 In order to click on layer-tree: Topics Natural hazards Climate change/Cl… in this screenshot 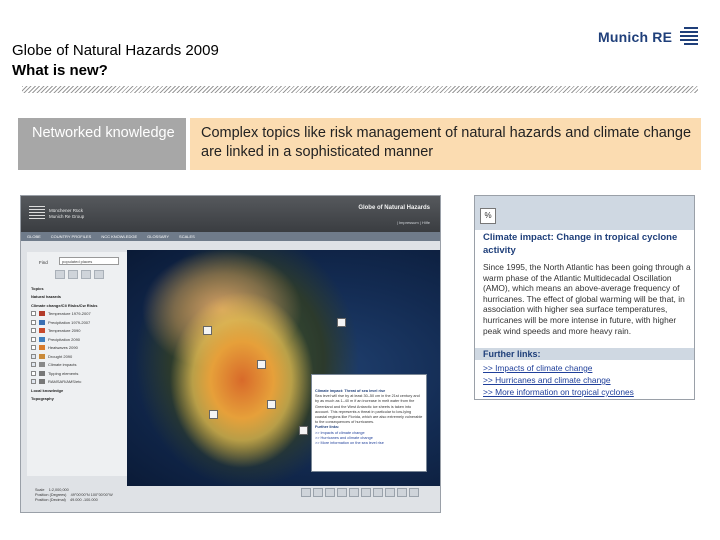, I will do `click(79, 343)`.